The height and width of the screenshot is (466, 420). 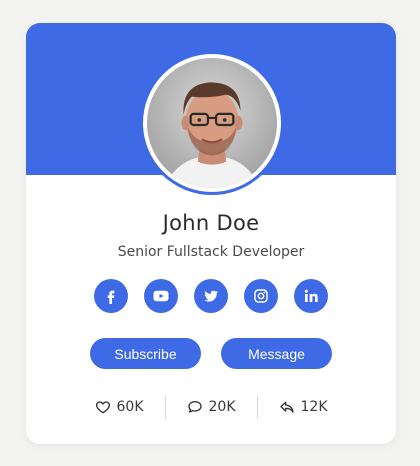 I want to click on twitter-link, so click(x=211, y=296).